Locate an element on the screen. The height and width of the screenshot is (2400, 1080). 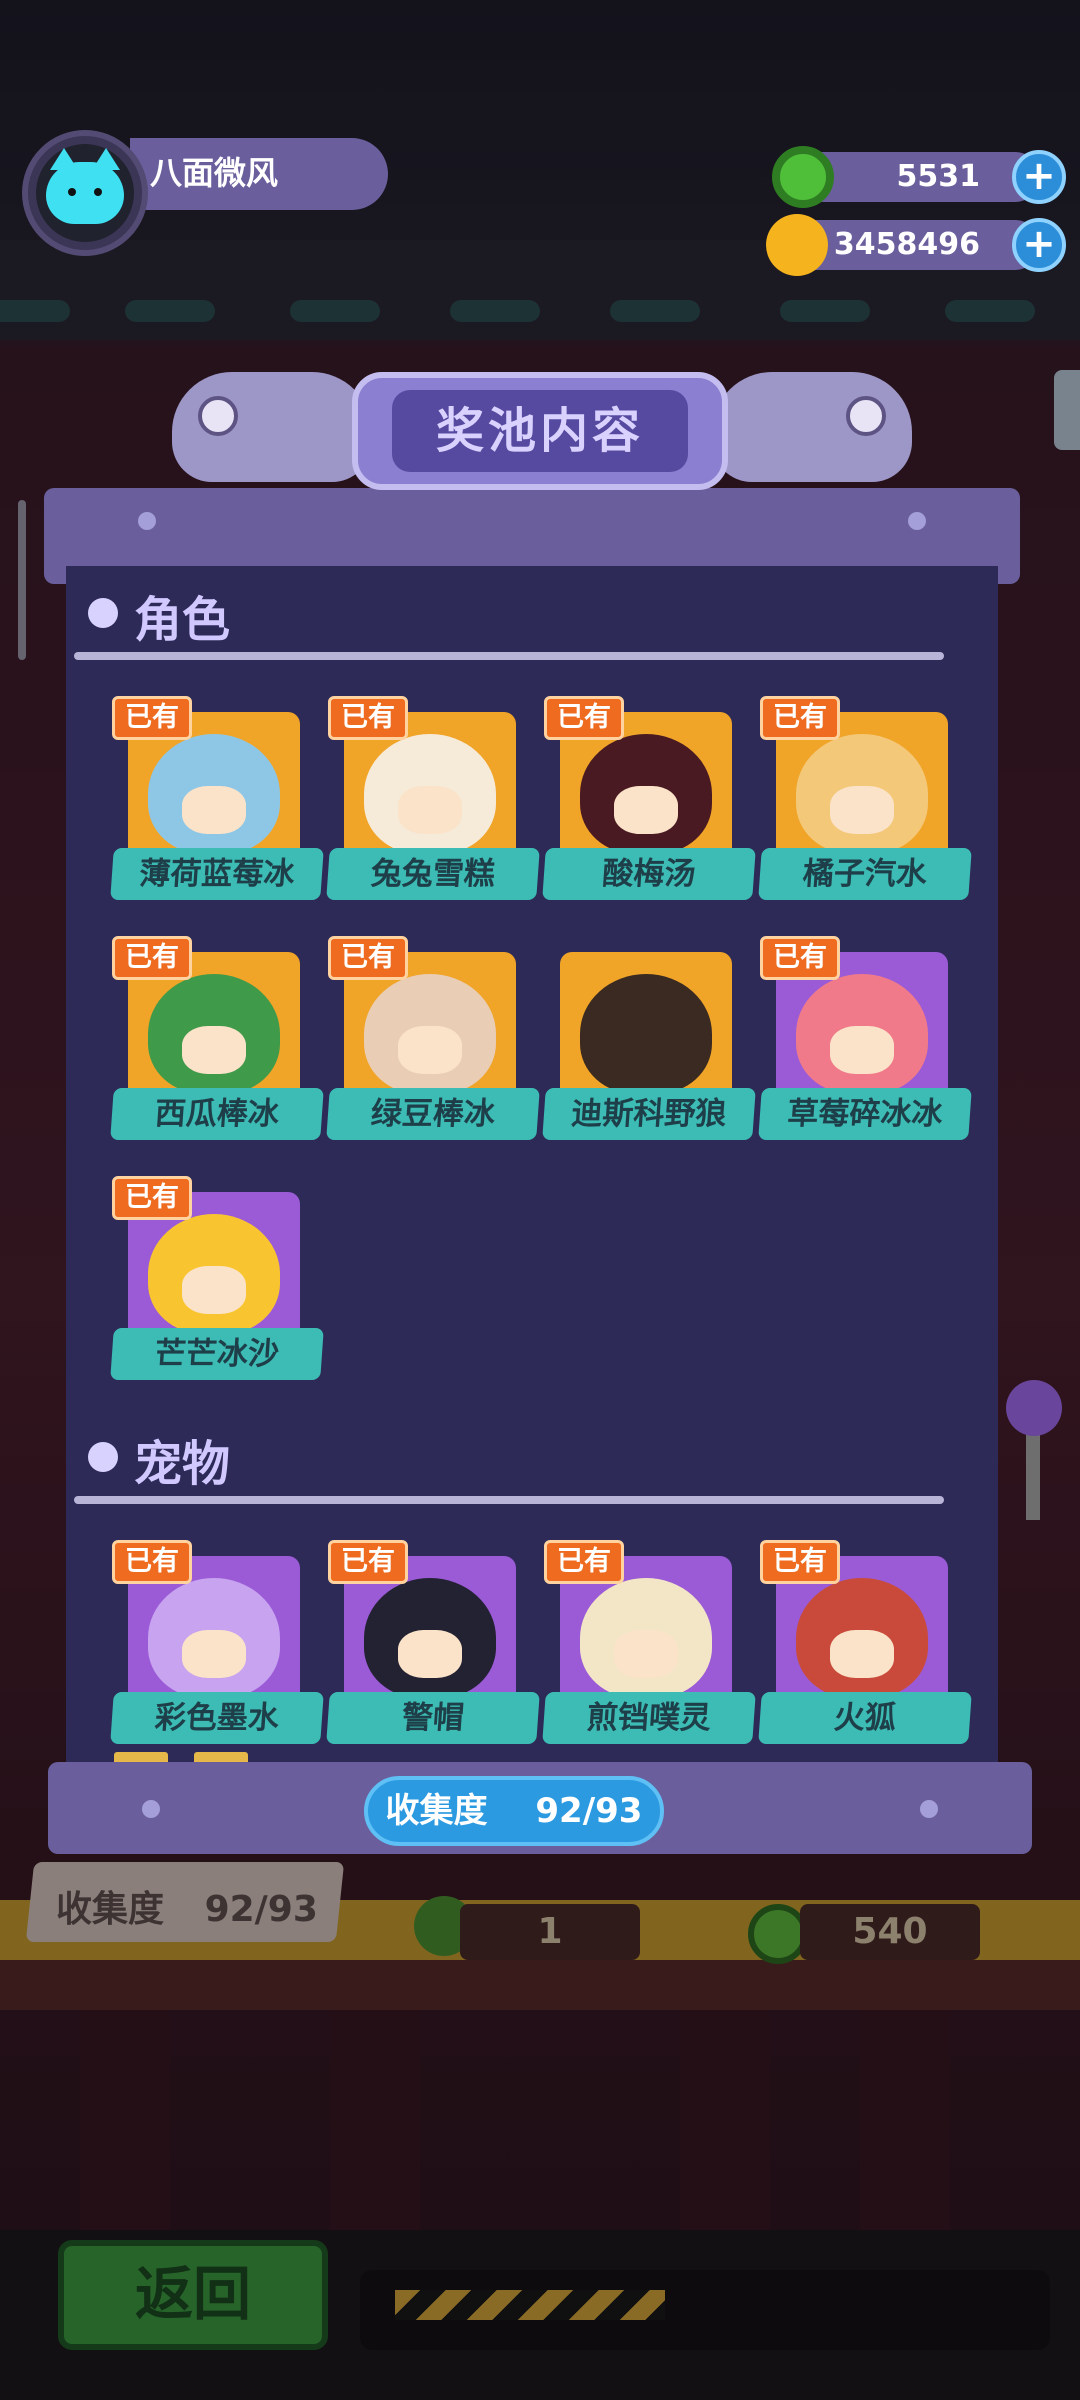
prize-item-card: 橘子汽水 已有 is located at coordinates (865, 799).